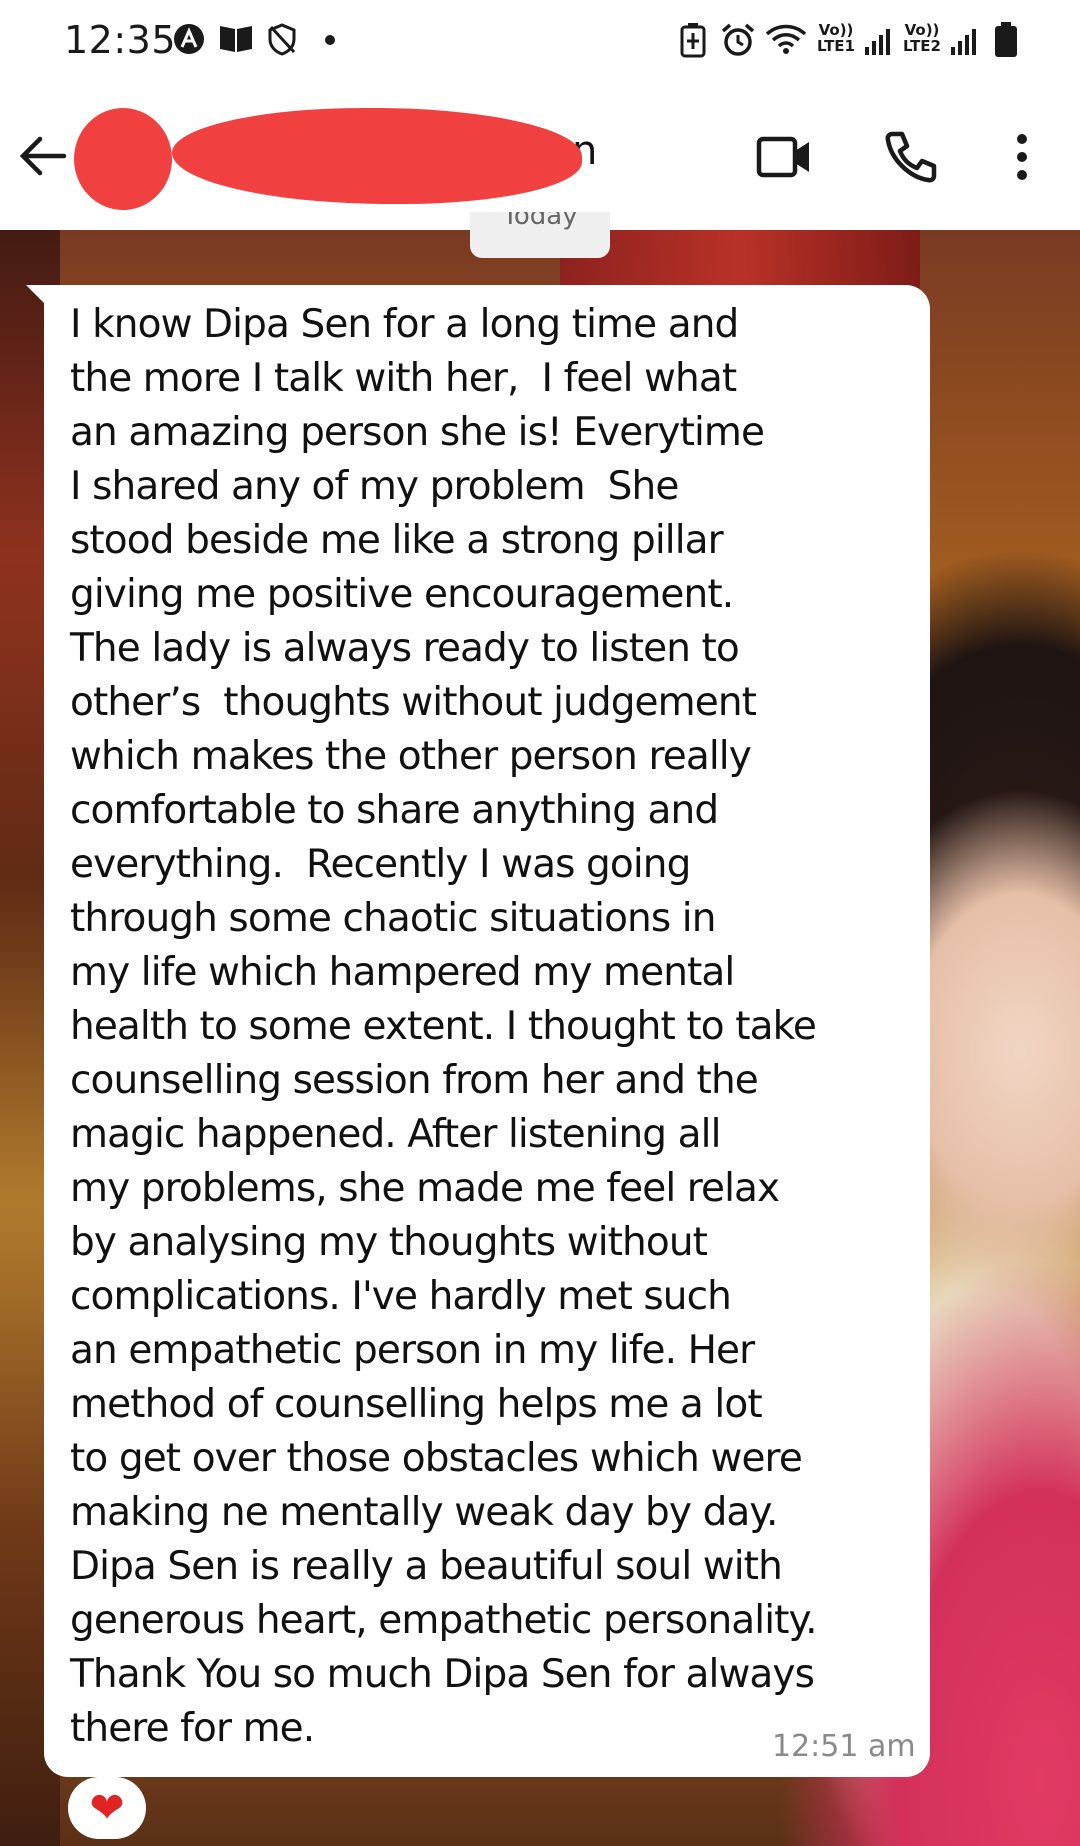 The width and height of the screenshot is (1080, 1846). What do you see at coordinates (540, 221) in the screenshot?
I see `date-chip-label: Today` at bounding box center [540, 221].